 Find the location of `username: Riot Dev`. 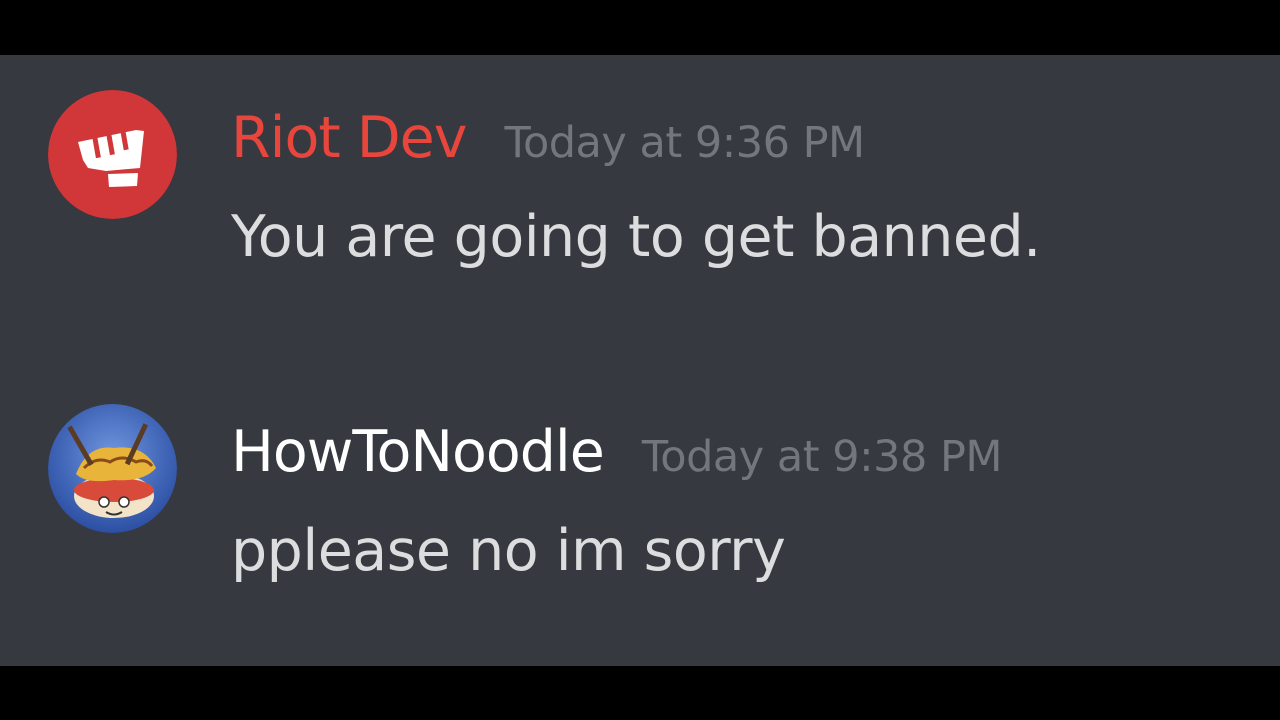

username: Riot Dev is located at coordinates (349, 138).